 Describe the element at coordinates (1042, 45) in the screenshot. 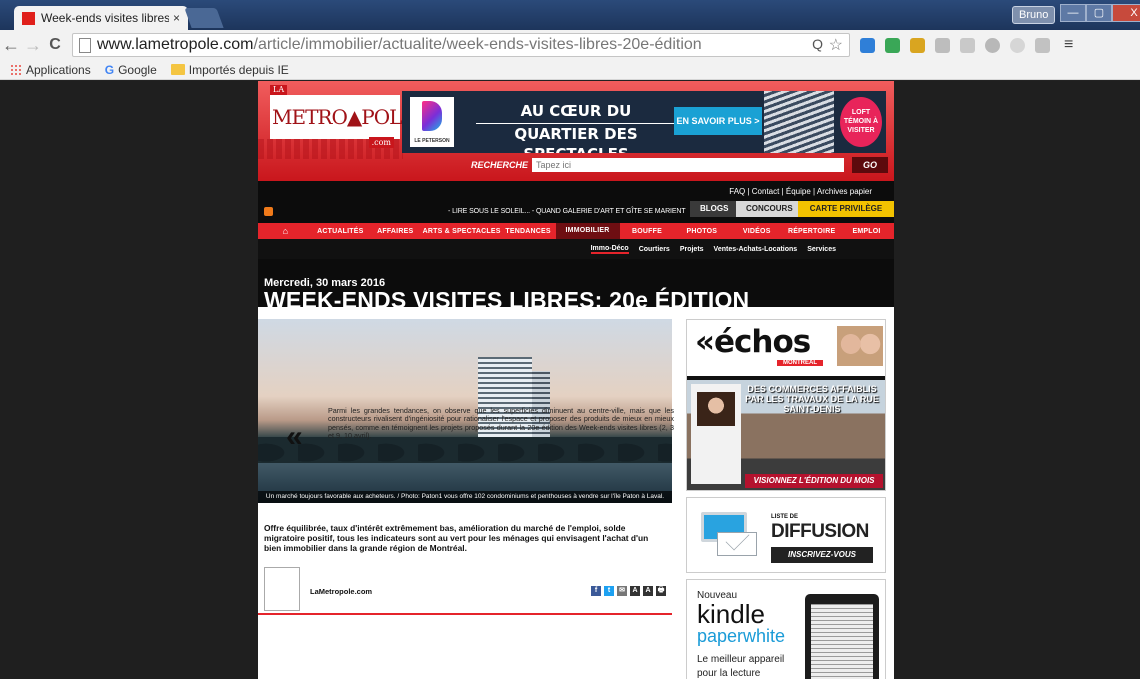

I see `extension-n-icon` at that location.